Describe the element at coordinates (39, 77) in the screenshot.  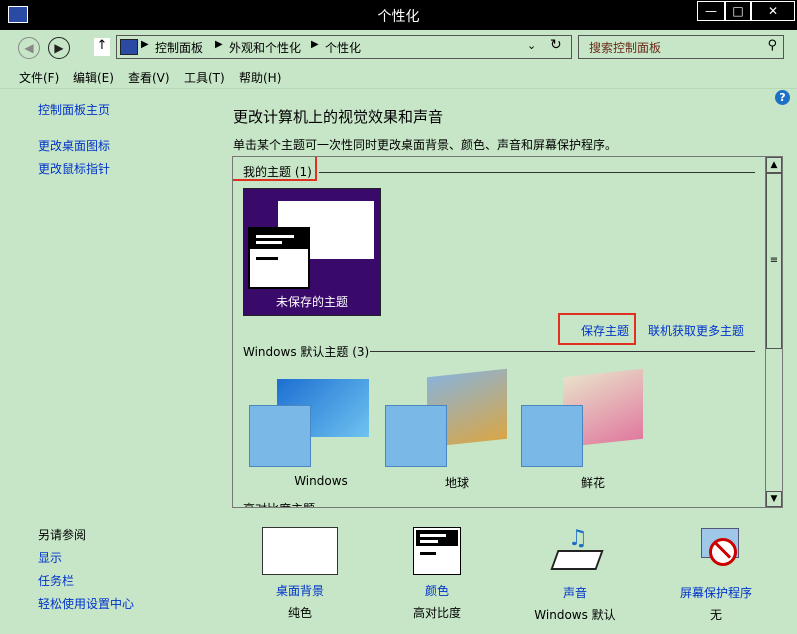
I see `menu-file: 文件(F)` at that location.